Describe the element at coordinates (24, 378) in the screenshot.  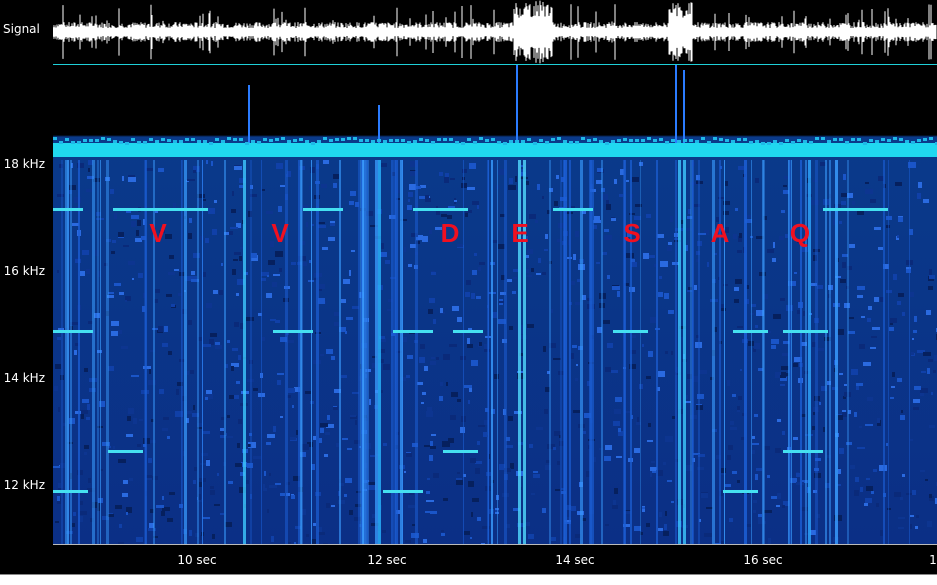
I see `freq-tick-14: 14 kHz` at that location.